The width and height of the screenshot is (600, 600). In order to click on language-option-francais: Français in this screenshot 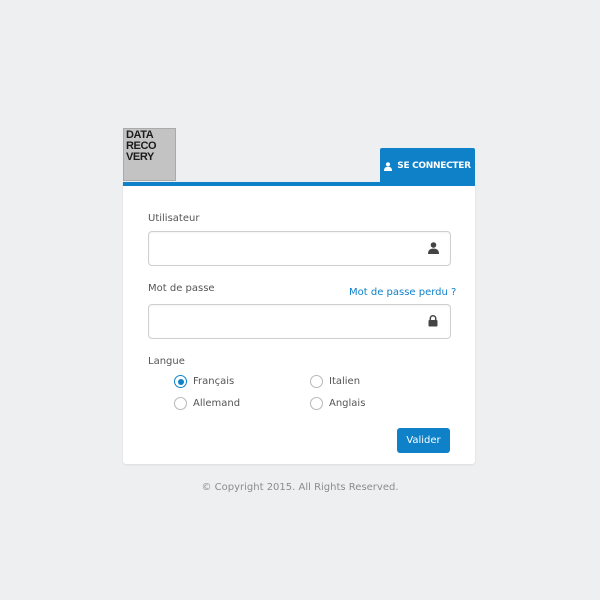, I will do `click(204, 381)`.